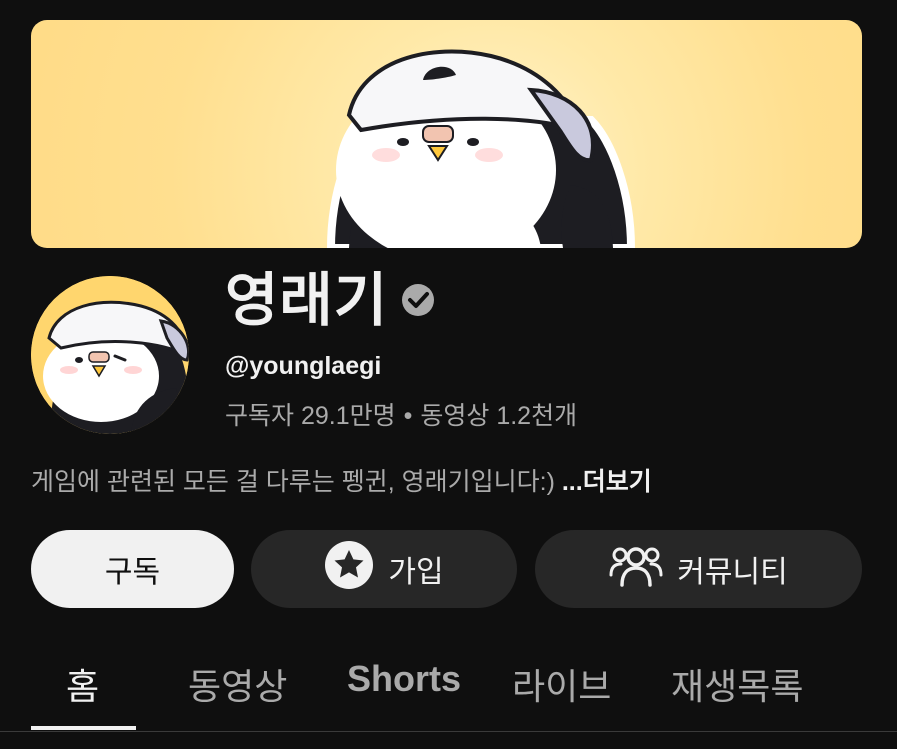  Describe the element at coordinates (737, 684) in the screenshot. I see `tab-playlists: 재생목록` at that location.